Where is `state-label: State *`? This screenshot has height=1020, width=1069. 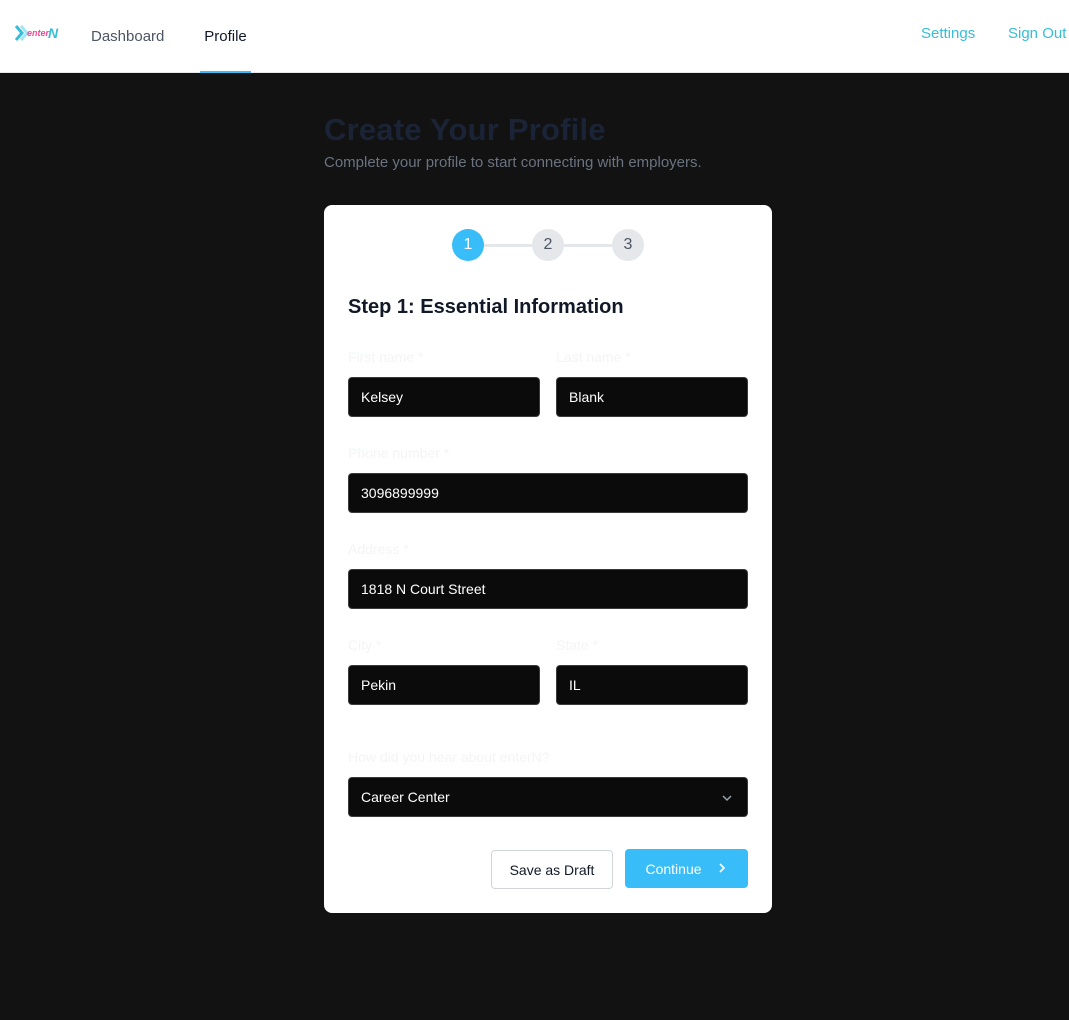
state-label: State * is located at coordinates (577, 645).